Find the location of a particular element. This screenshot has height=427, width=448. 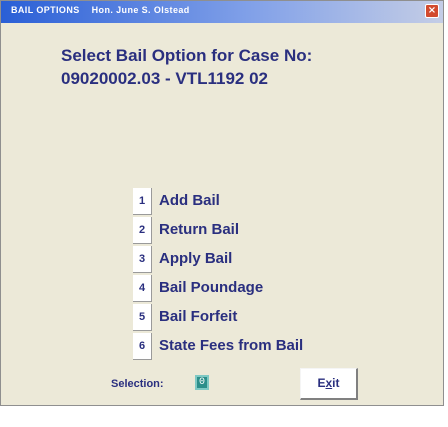

option-key: 6 is located at coordinates (142, 346).